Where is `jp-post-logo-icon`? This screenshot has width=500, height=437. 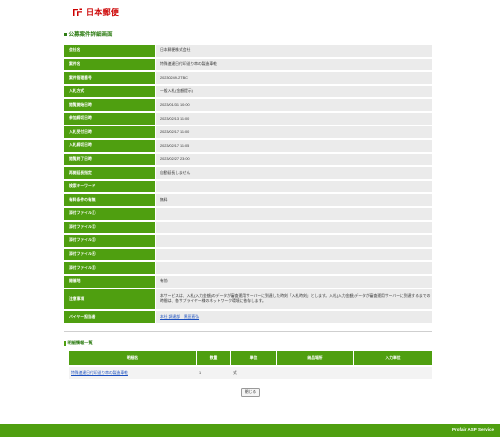 jp-post-logo-icon is located at coordinates (77, 12).